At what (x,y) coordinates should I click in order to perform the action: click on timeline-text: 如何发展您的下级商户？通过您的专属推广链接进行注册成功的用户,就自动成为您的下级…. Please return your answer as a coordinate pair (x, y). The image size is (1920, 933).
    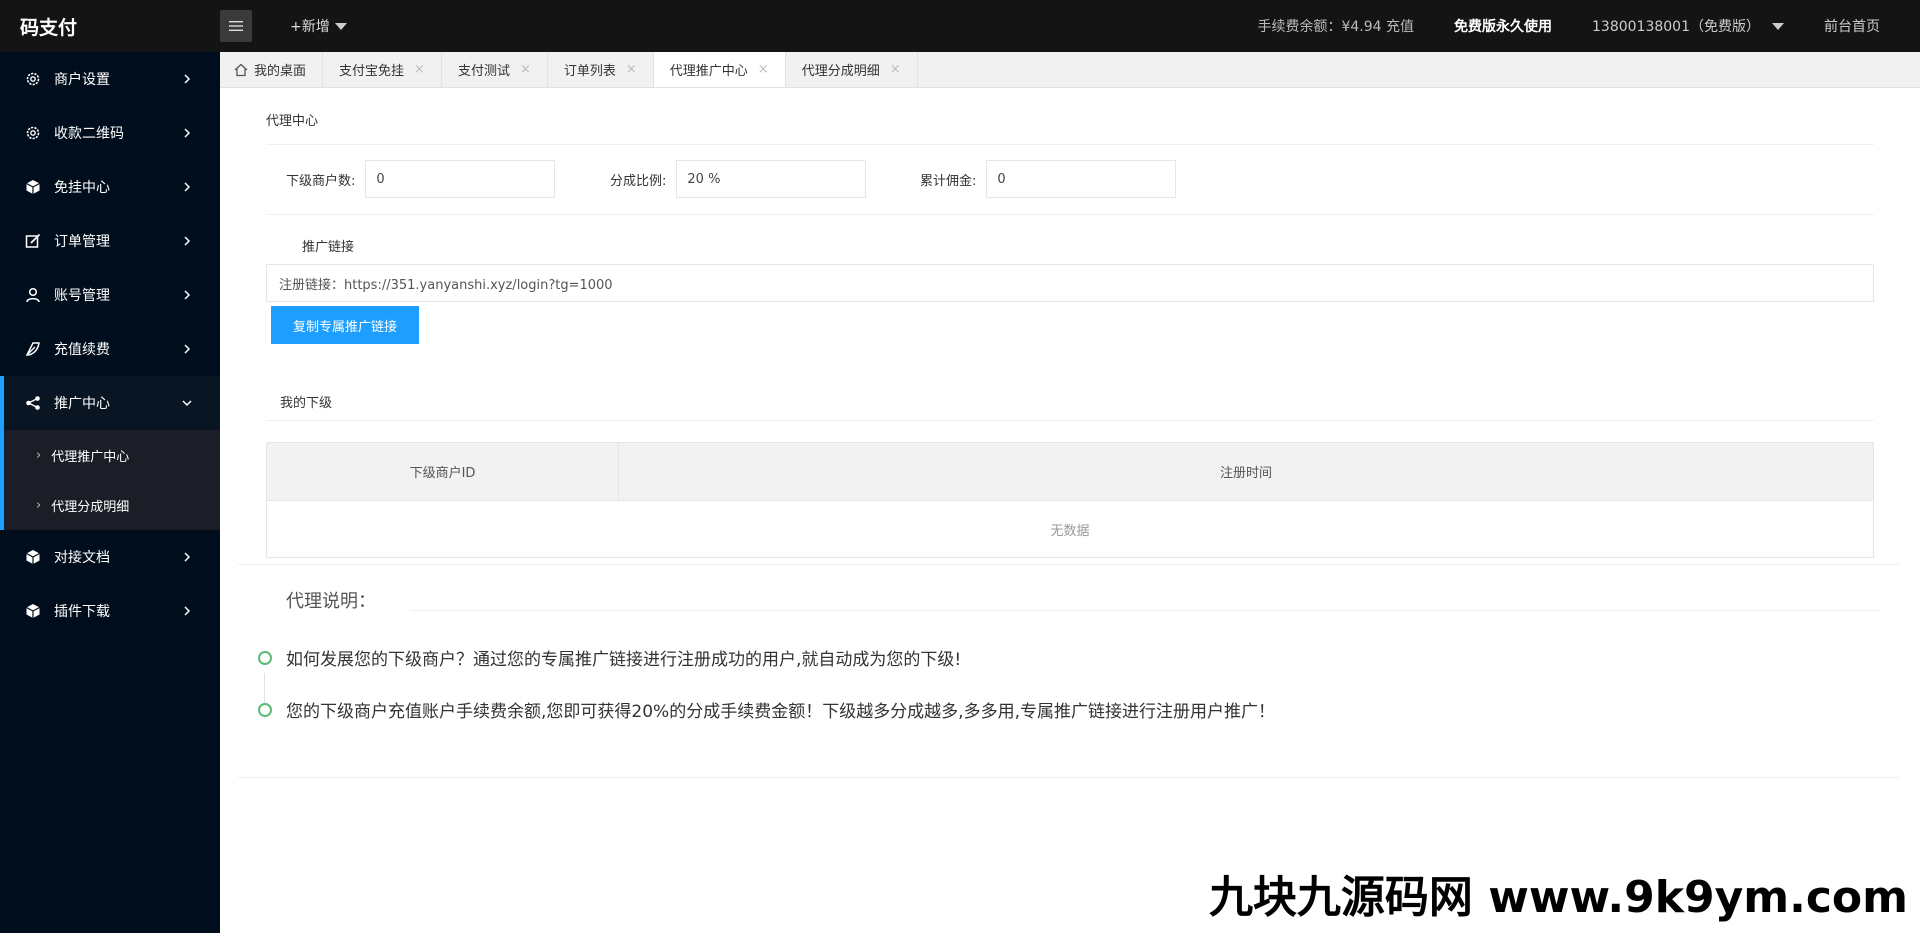
    Looking at the image, I should click on (624, 660).